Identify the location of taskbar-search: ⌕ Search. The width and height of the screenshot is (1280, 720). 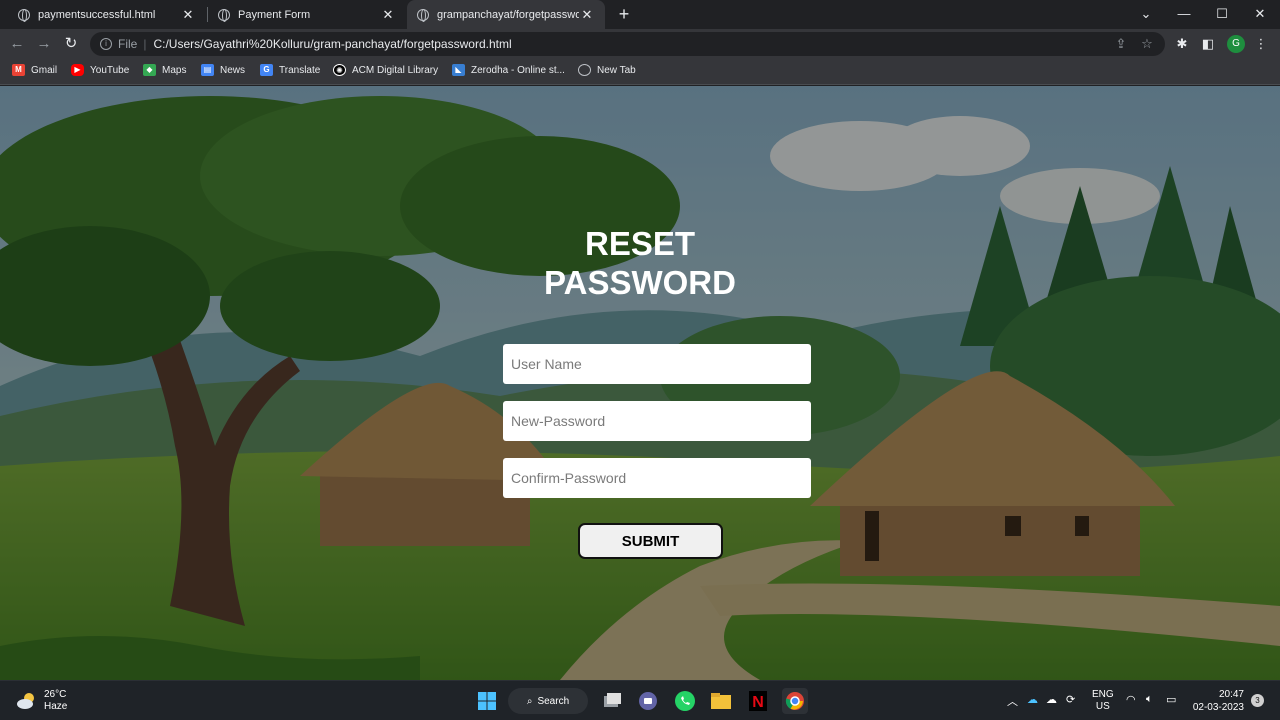
(548, 701).